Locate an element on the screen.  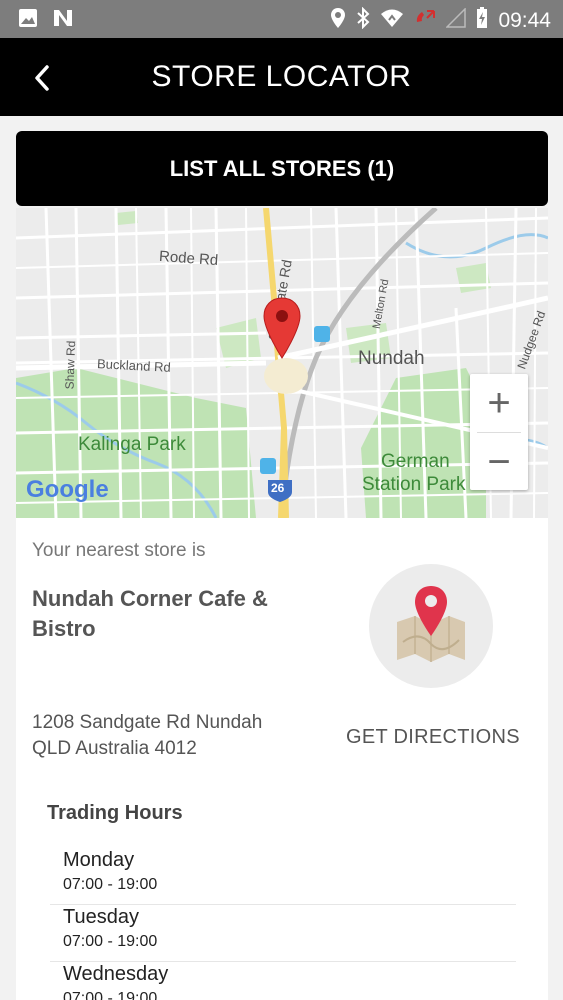
map-label-kalinga-park: Kalinga Park is located at coordinates (132, 444).